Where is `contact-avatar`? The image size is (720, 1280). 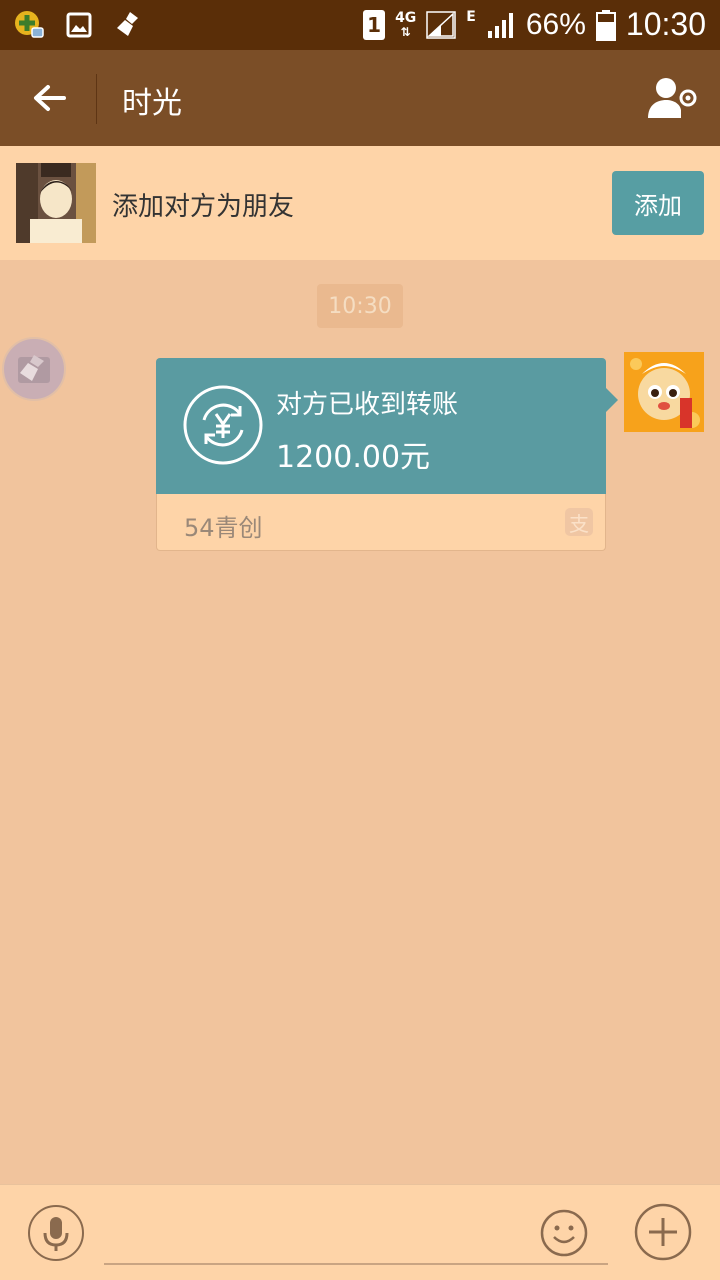 contact-avatar is located at coordinates (56, 203).